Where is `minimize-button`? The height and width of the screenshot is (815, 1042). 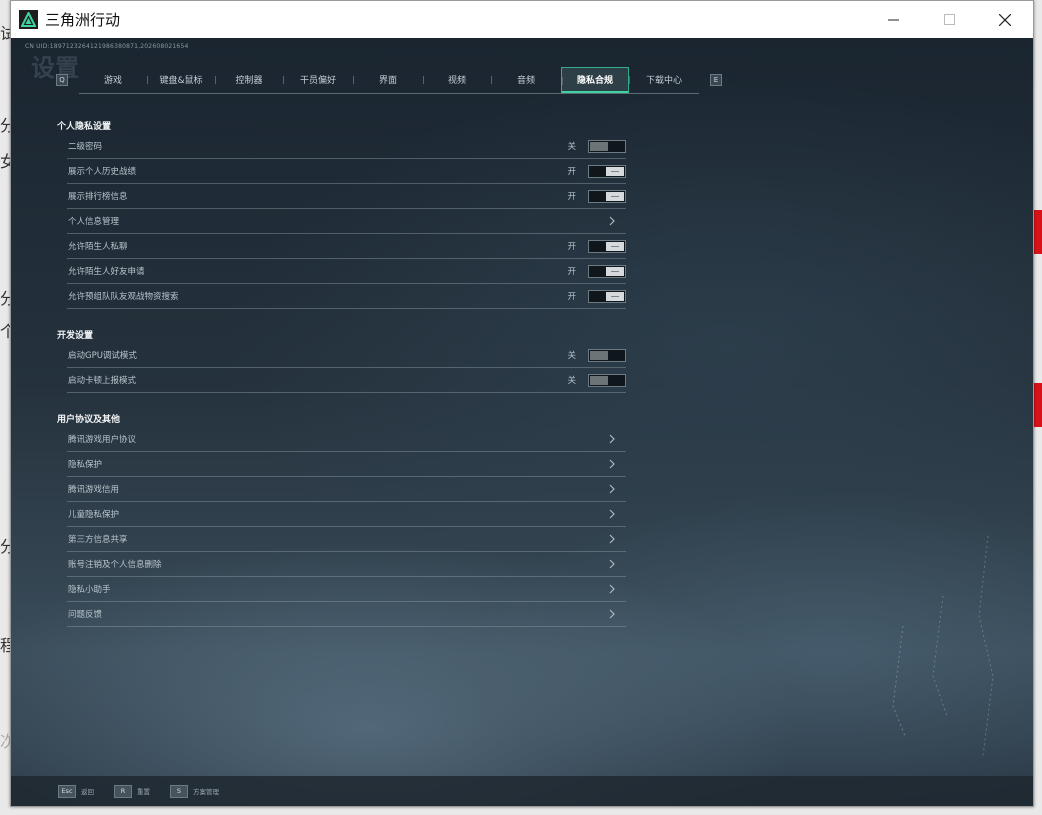
minimize-button is located at coordinates (893, 19).